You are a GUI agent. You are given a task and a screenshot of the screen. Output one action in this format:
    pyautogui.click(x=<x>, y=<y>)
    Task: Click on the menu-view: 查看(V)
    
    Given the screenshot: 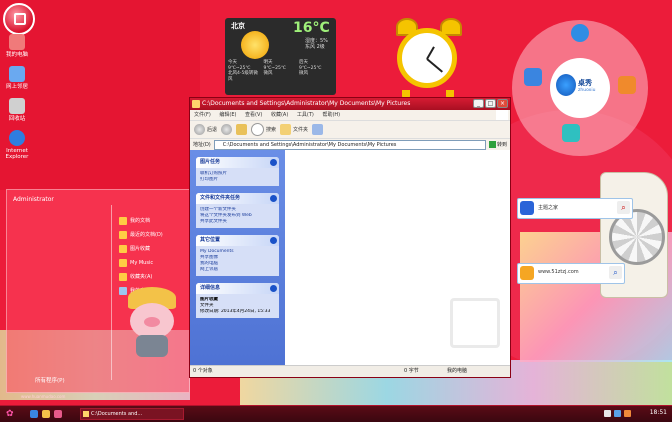 What is the action you would take?
    pyautogui.click(x=253, y=115)
    